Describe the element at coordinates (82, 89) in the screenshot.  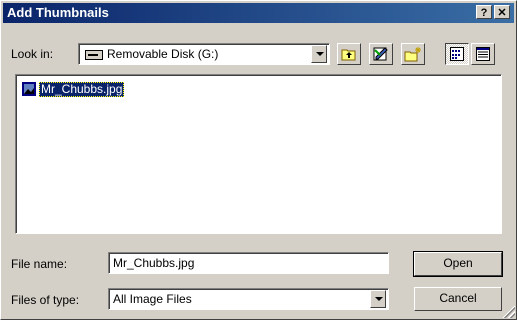
I see `file-item-name: Mr_Chubbs.jpg` at that location.